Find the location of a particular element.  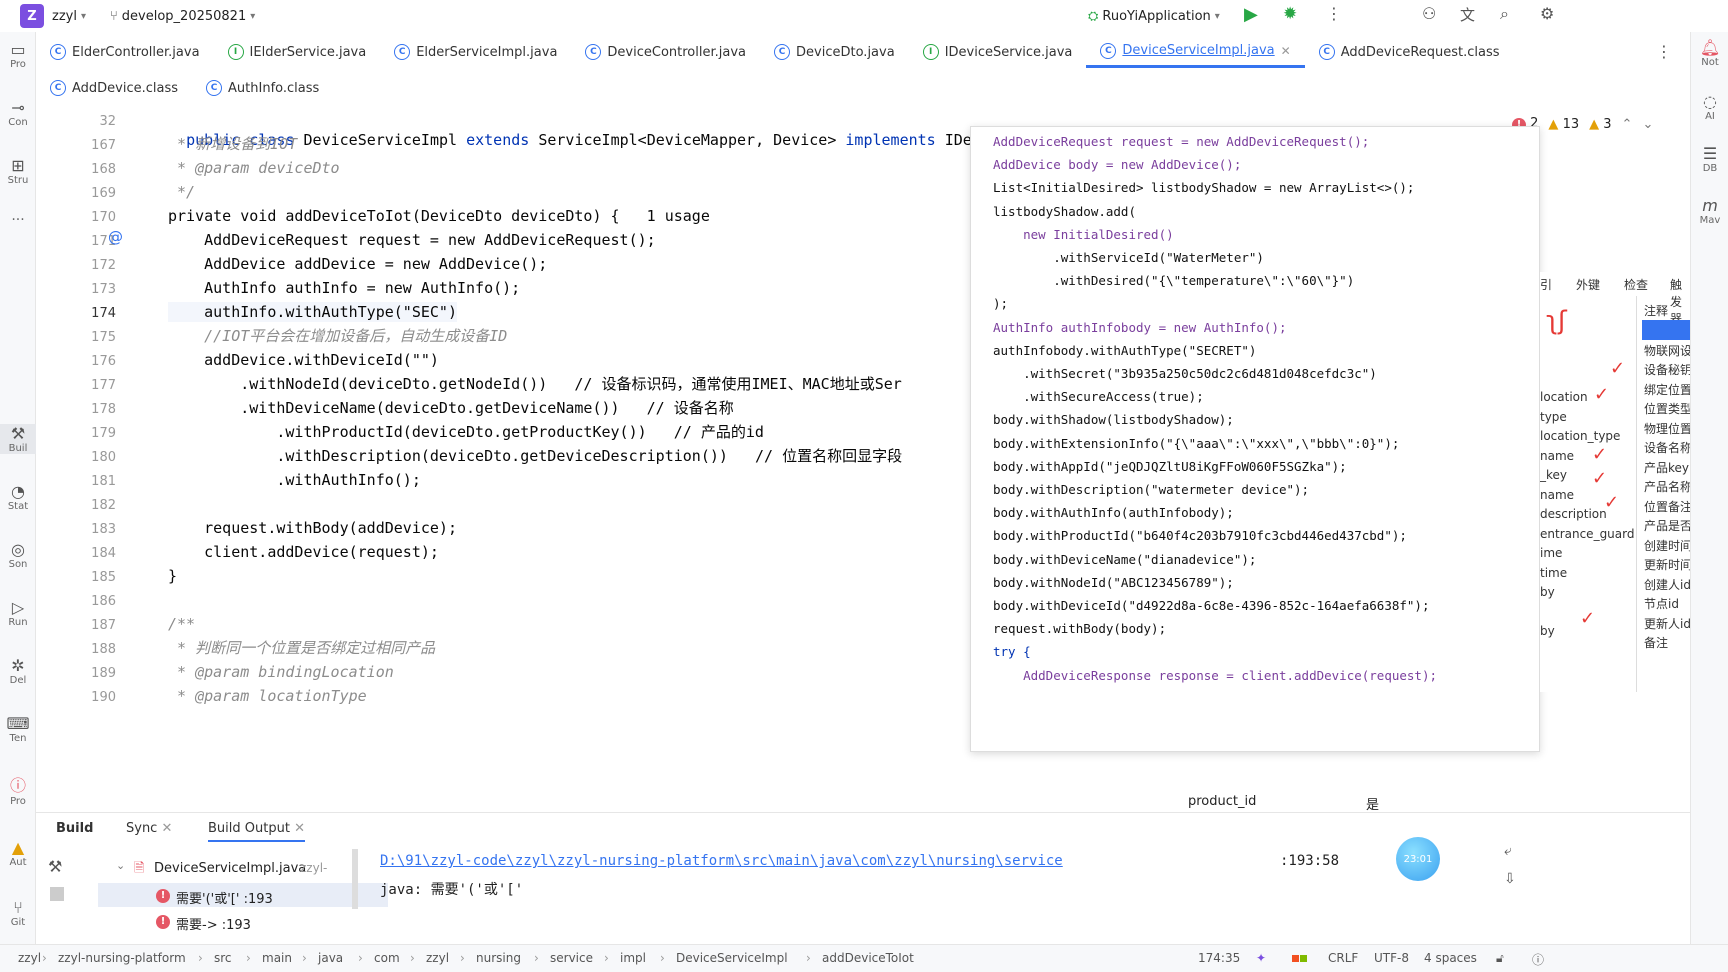

run-config-selector: ⛭ RuoYiApplication ▾ is located at coordinates (1154, 16).